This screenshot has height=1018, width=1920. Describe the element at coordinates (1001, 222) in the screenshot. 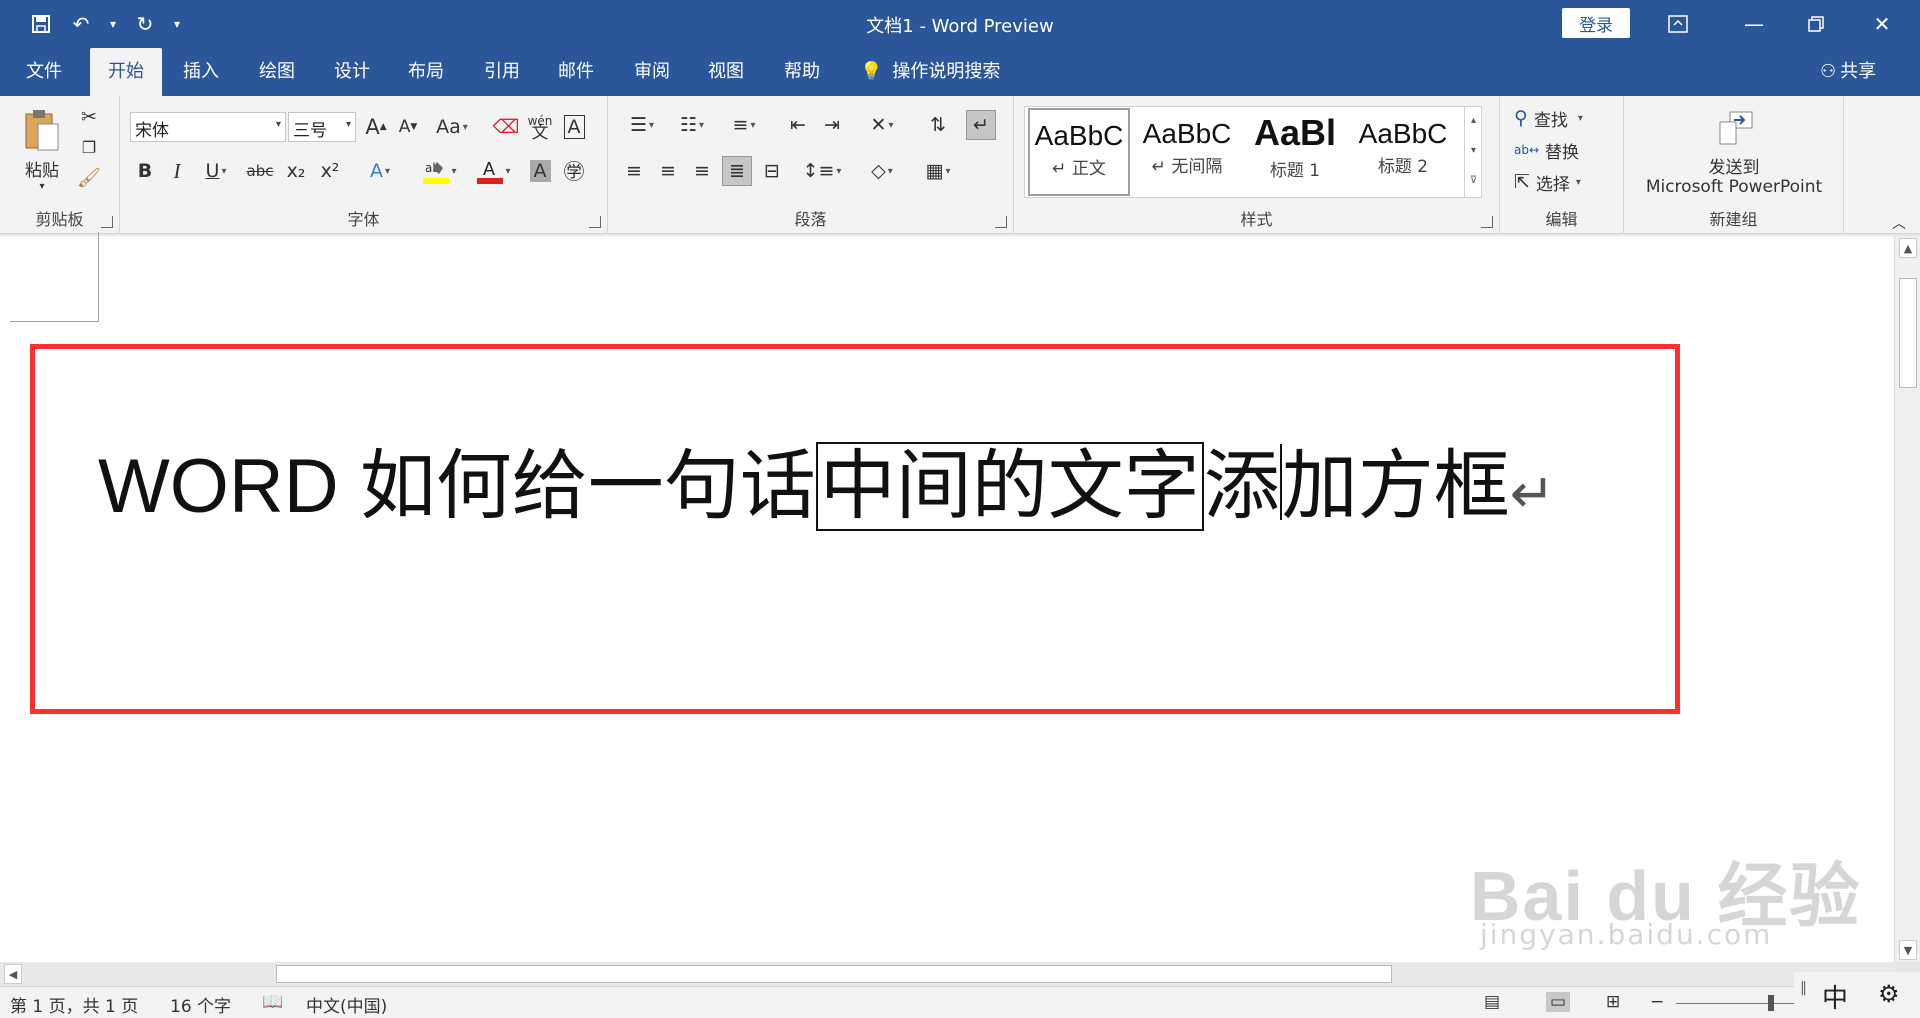

I see `paragraph-launcher-icon` at that location.